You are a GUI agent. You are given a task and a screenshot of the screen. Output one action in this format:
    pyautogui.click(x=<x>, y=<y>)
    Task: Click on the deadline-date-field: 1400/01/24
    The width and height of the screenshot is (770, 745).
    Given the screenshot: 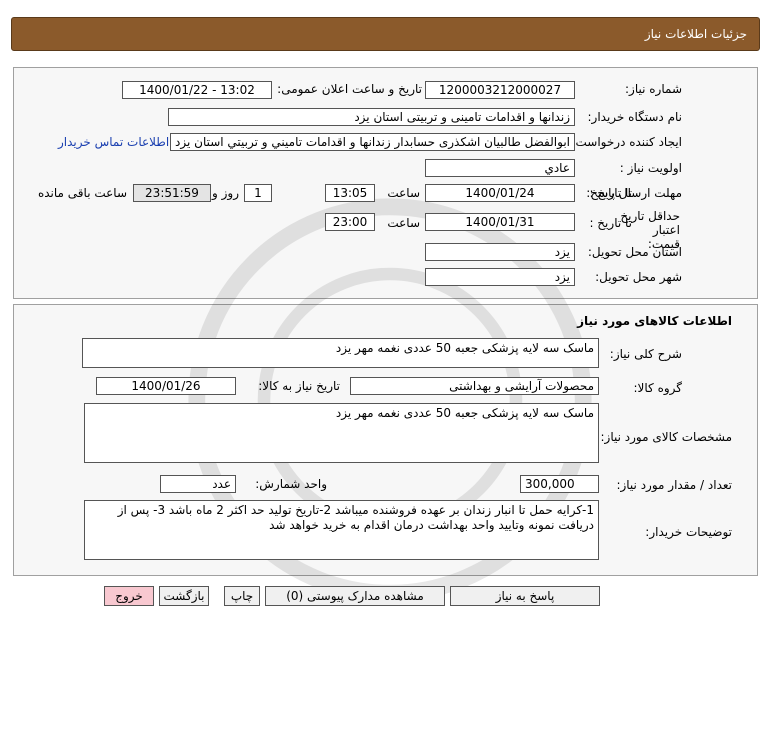 What is the action you would take?
    pyautogui.click(x=500, y=193)
    